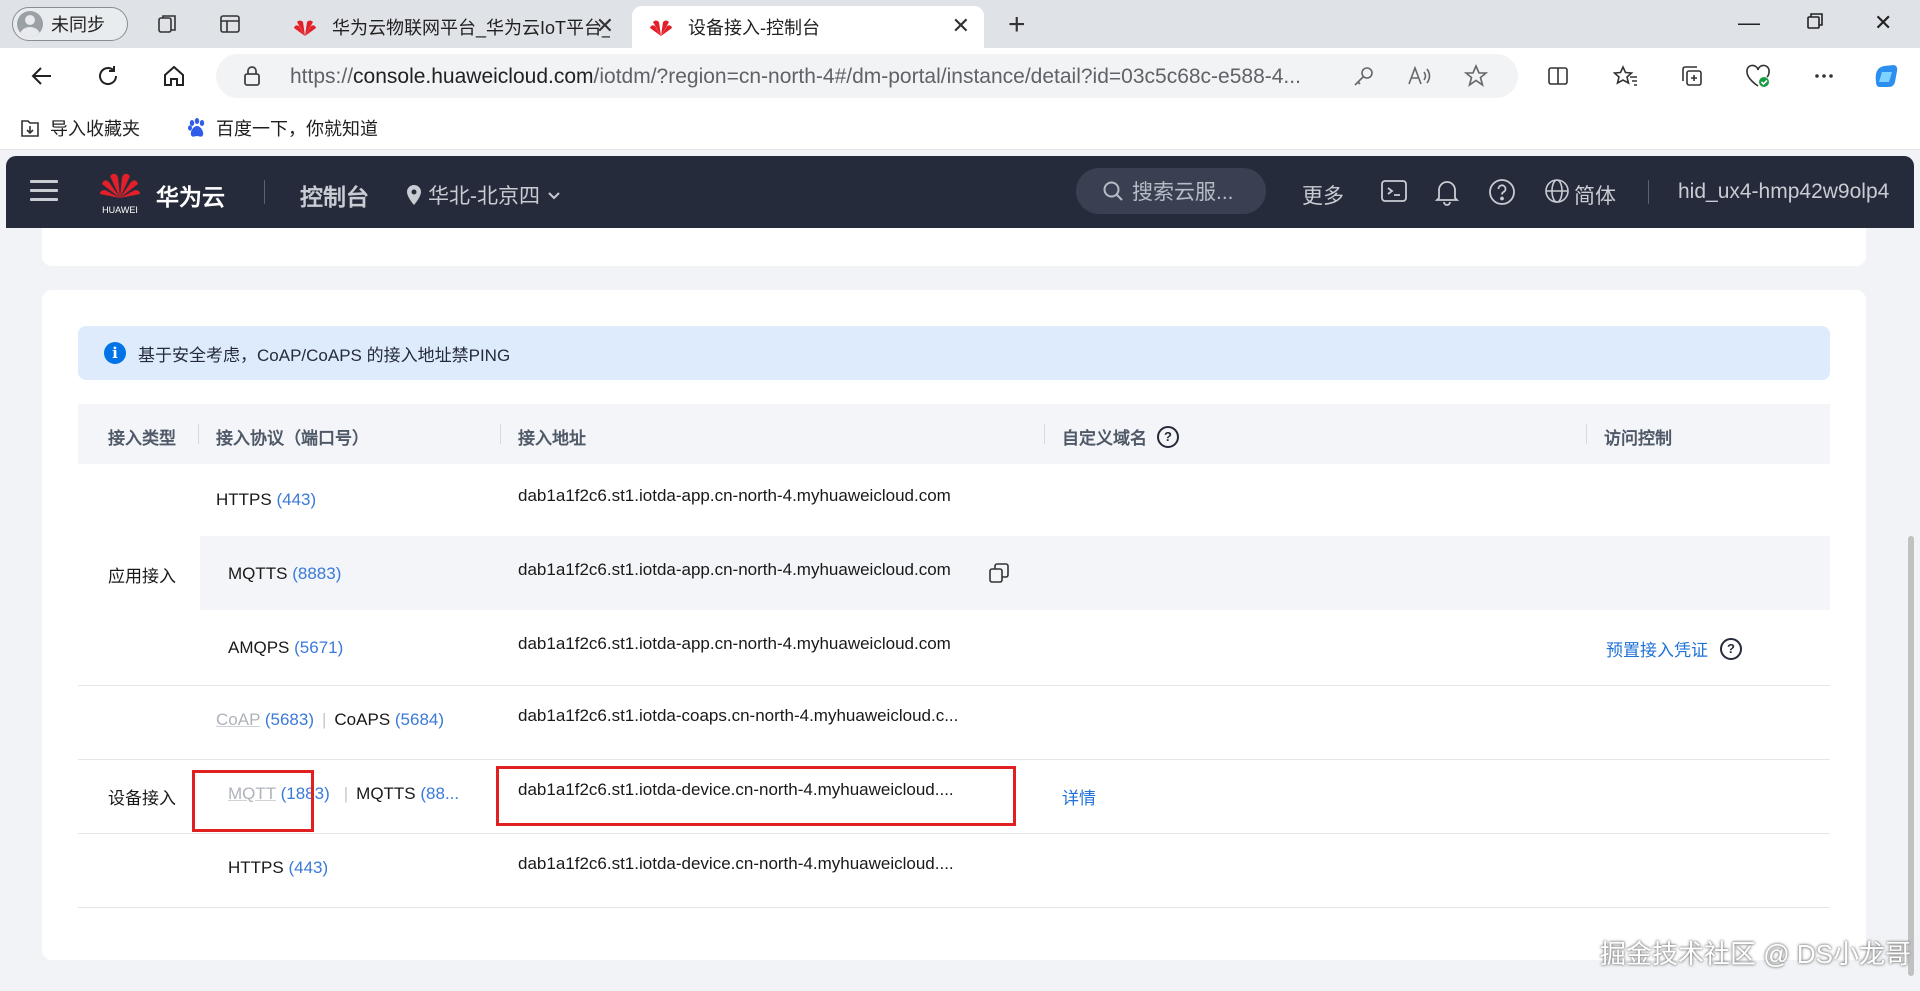 Image resolution: width=1920 pixels, height=991 pixels. I want to click on console-title: 控制台, so click(334, 195).